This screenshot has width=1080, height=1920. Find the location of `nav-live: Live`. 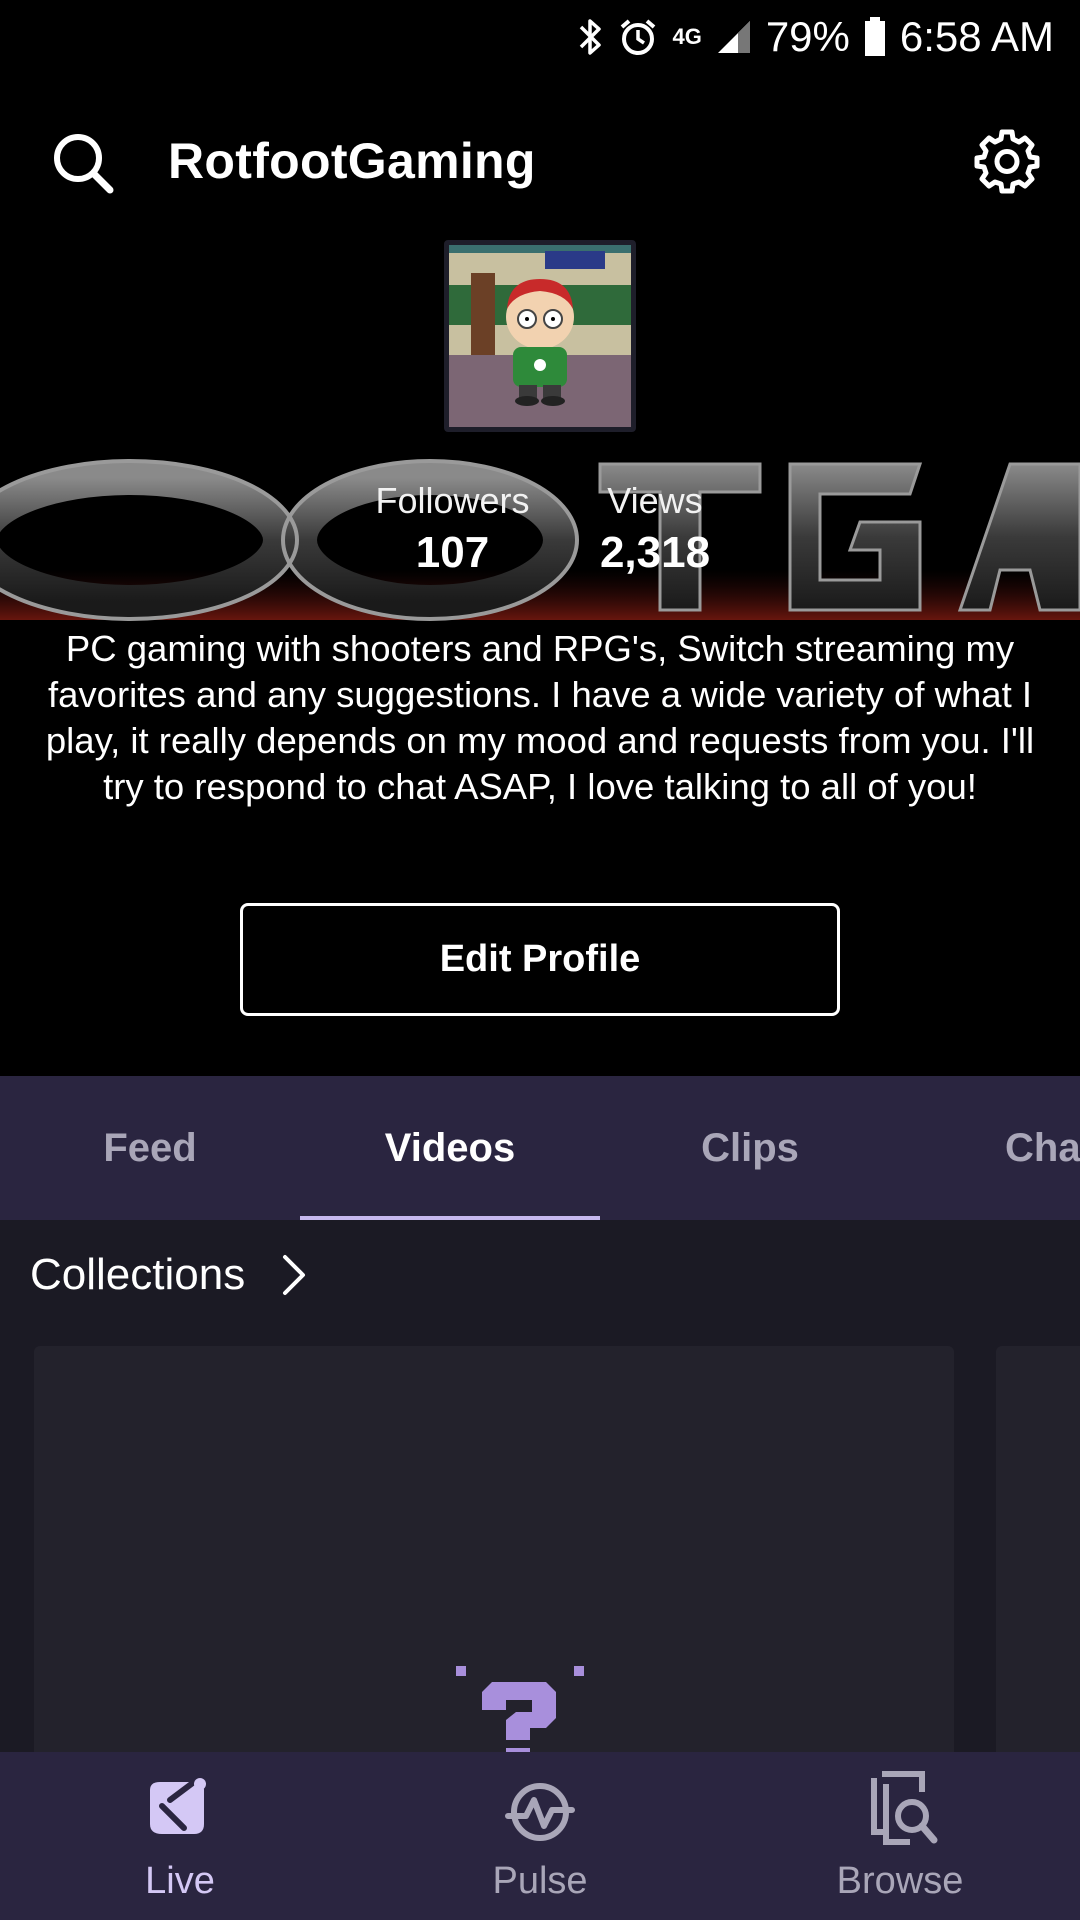

nav-live: Live is located at coordinates (180, 1836).